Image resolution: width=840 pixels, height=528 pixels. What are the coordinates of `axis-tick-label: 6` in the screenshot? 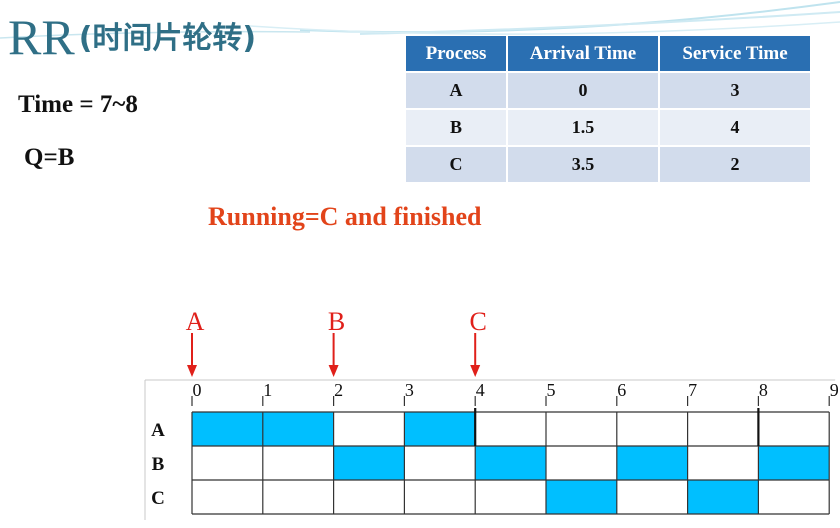 It's located at (621, 390).